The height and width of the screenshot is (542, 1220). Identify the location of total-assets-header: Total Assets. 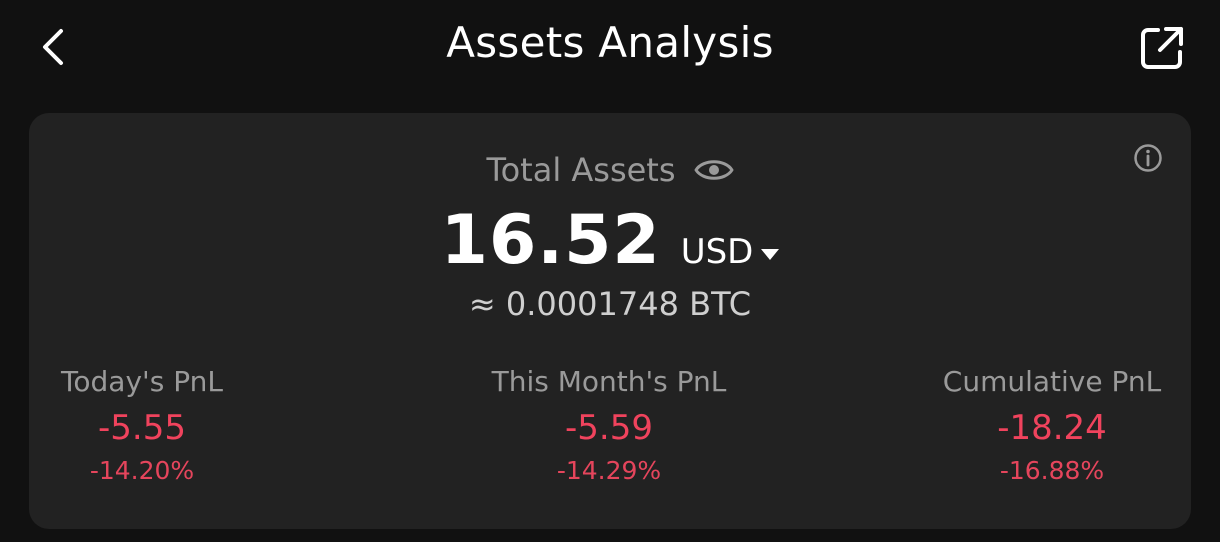
(610, 170).